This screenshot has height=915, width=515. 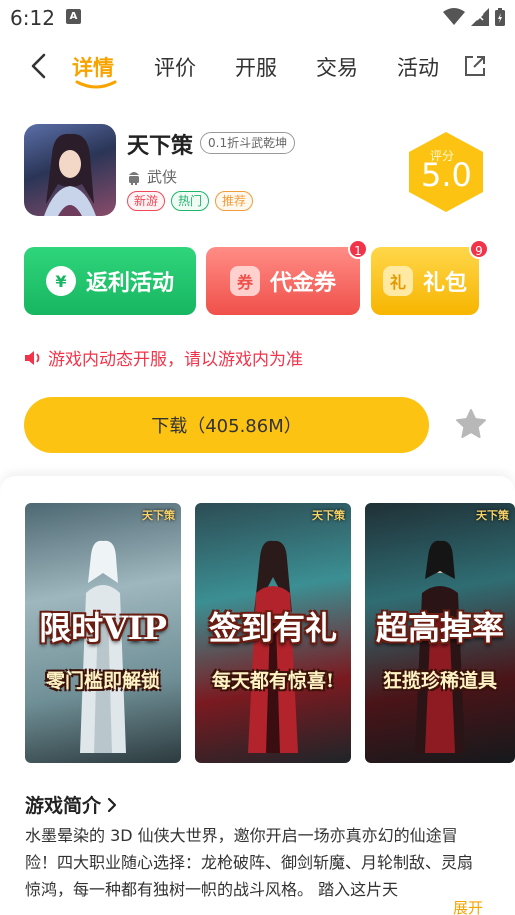 What do you see at coordinates (337, 67) in the screenshot?
I see `tab-trade: 交易` at bounding box center [337, 67].